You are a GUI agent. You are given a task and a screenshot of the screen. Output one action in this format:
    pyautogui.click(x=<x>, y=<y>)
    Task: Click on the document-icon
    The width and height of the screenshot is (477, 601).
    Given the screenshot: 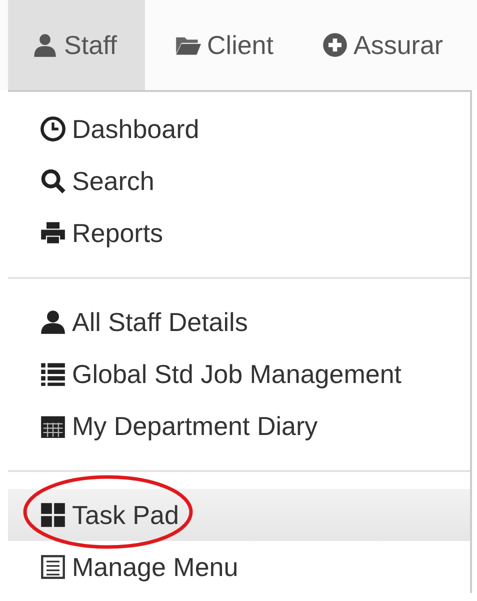 What is the action you would take?
    pyautogui.click(x=53, y=567)
    